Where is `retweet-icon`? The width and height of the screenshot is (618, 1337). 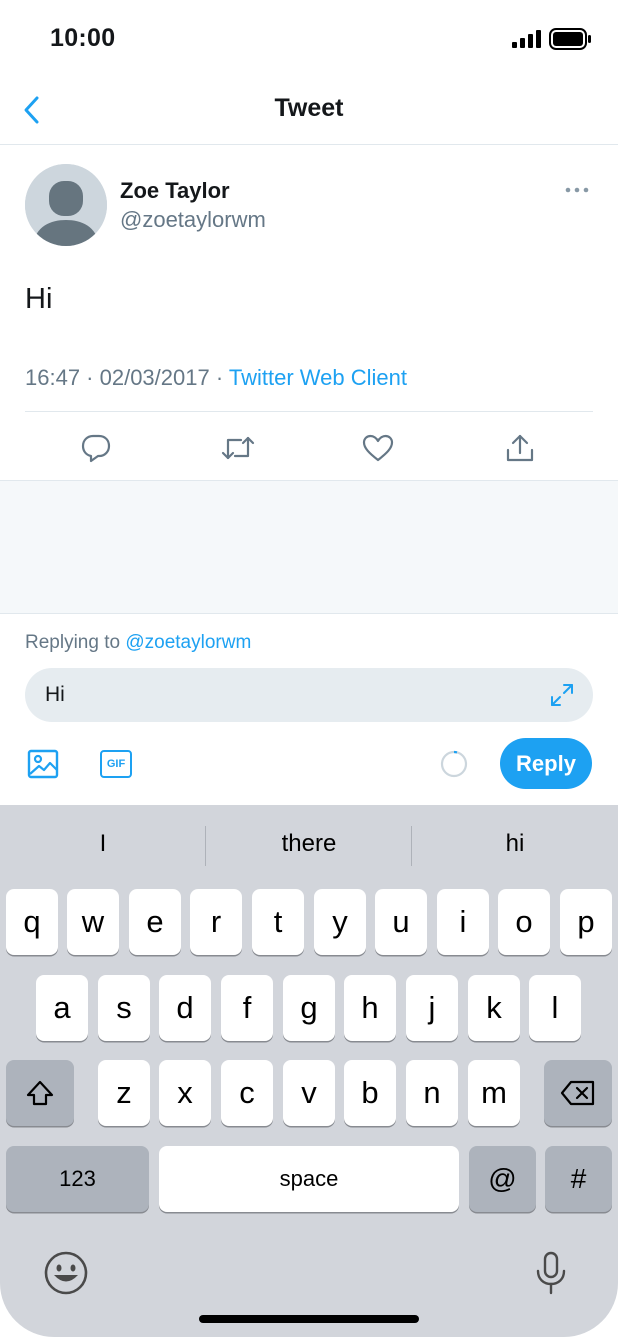 retweet-icon is located at coordinates (238, 448).